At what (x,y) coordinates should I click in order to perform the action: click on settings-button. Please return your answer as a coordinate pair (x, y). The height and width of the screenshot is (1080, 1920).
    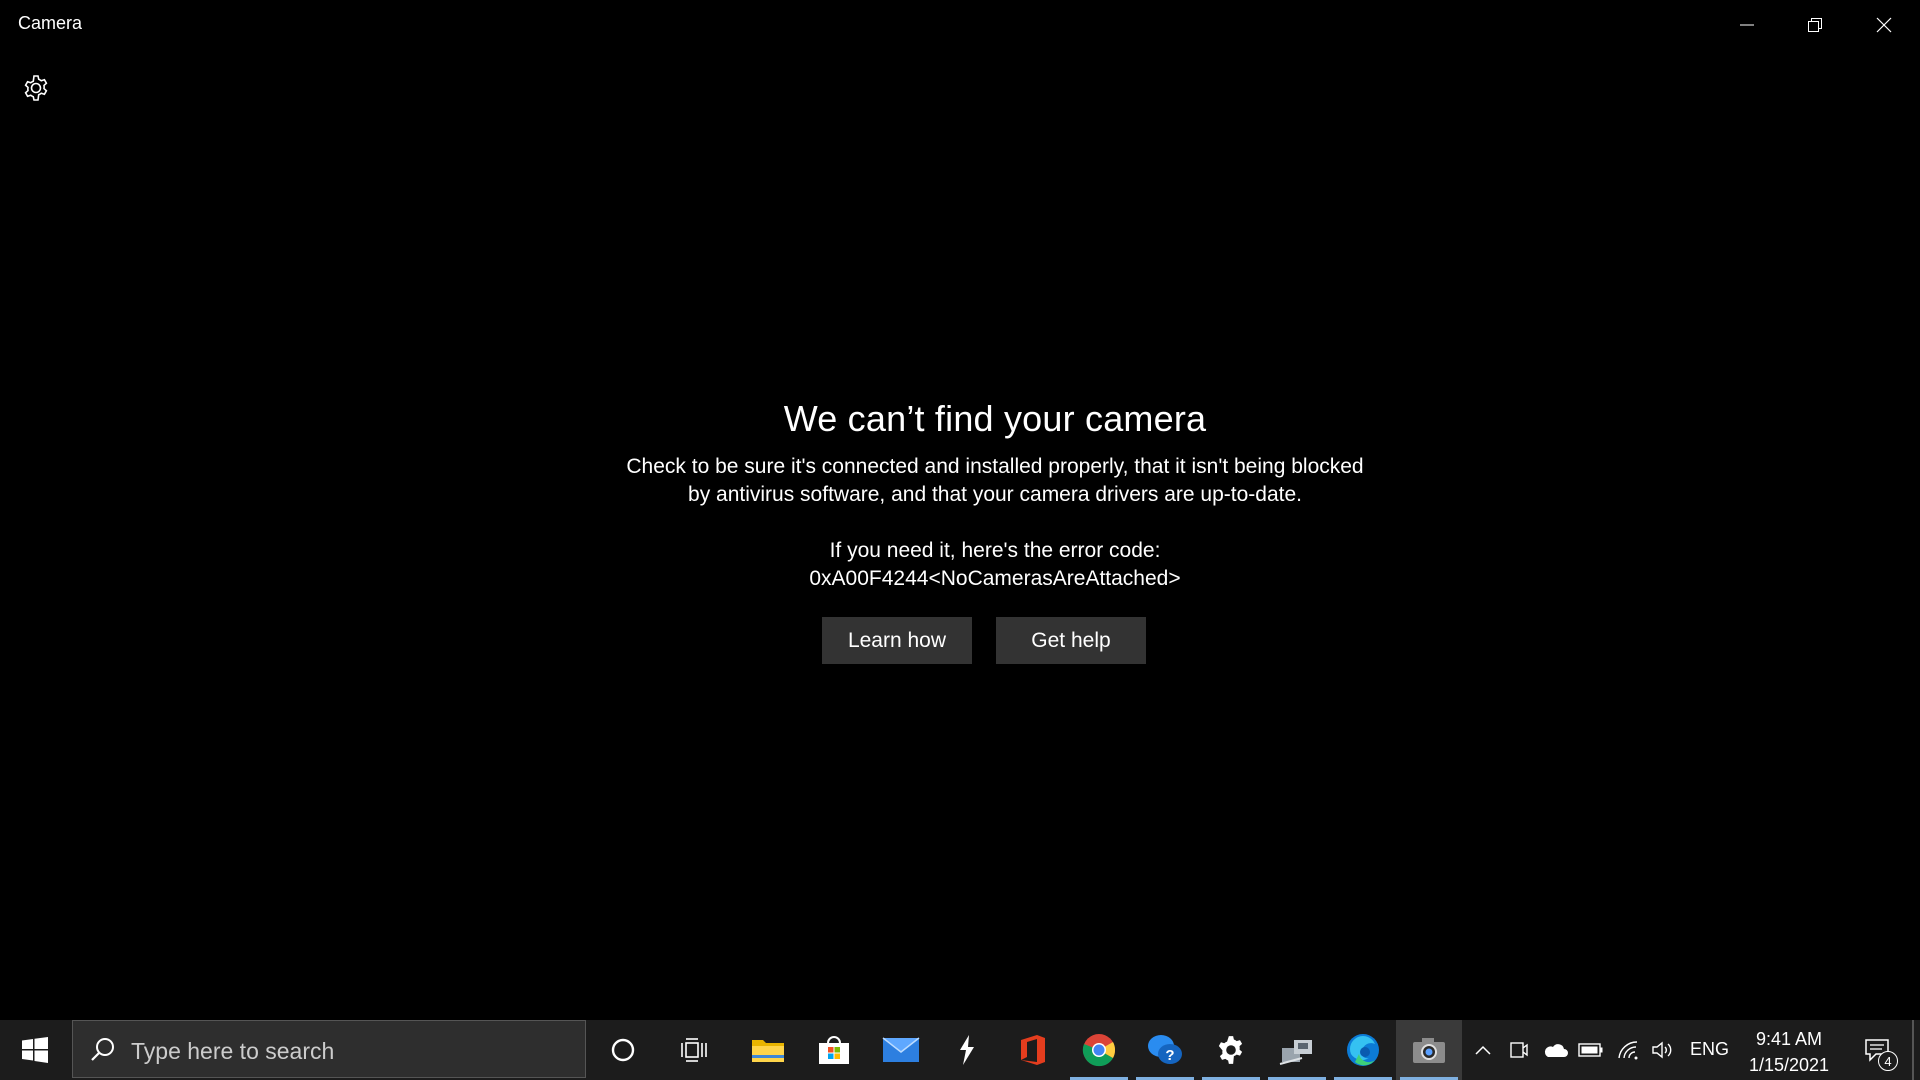
    Looking at the image, I should click on (36, 88).